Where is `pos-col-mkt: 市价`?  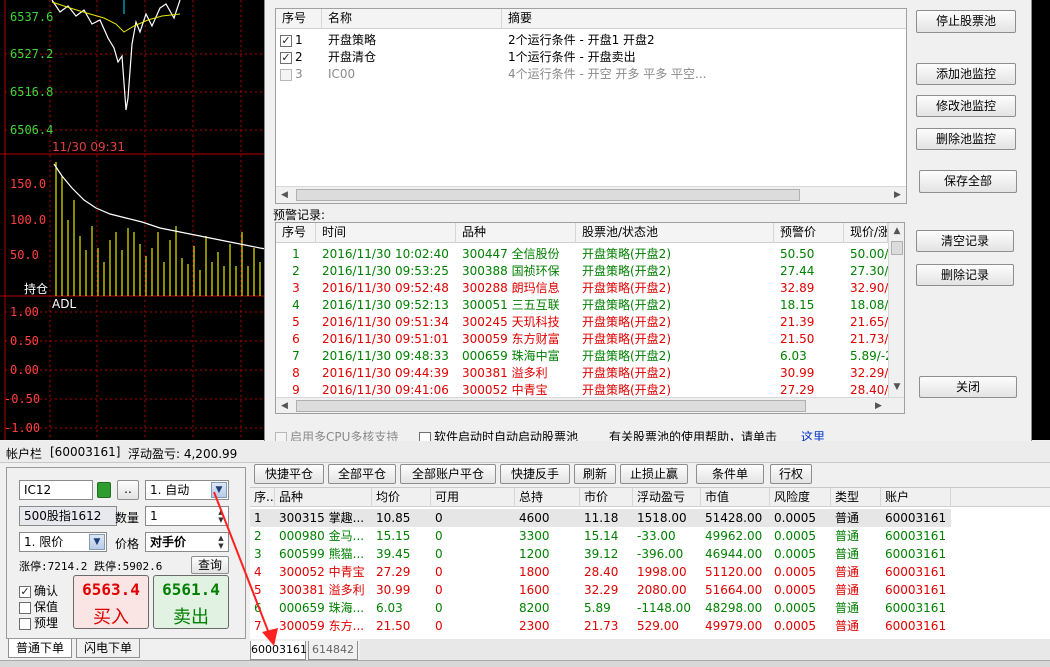 pos-col-mkt: 市价 is located at coordinates (606, 497).